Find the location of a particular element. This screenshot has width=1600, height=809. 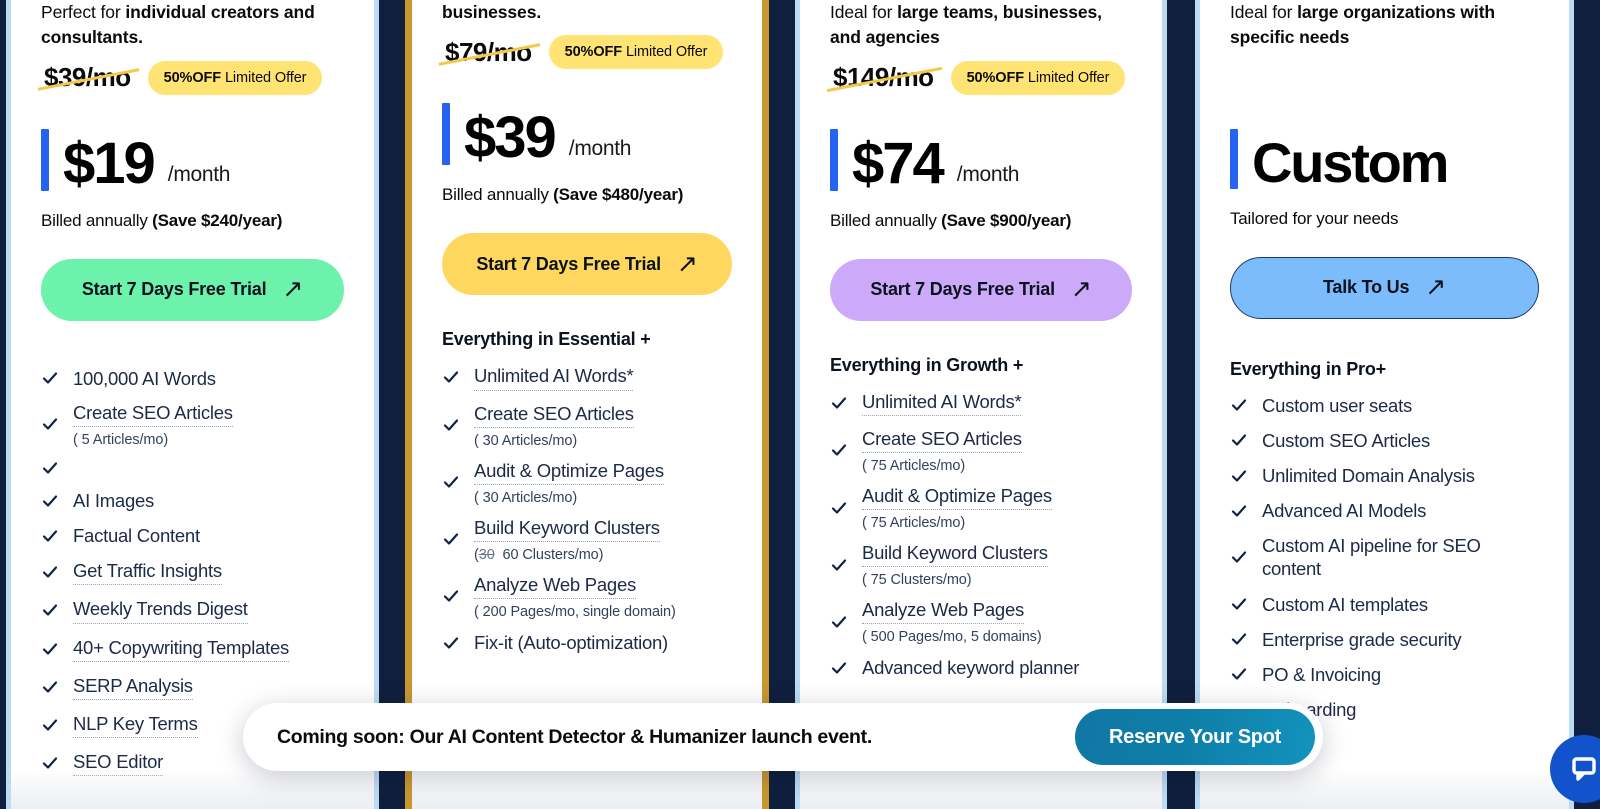

feature-label: Custom AI templates is located at coordinates (1345, 604).